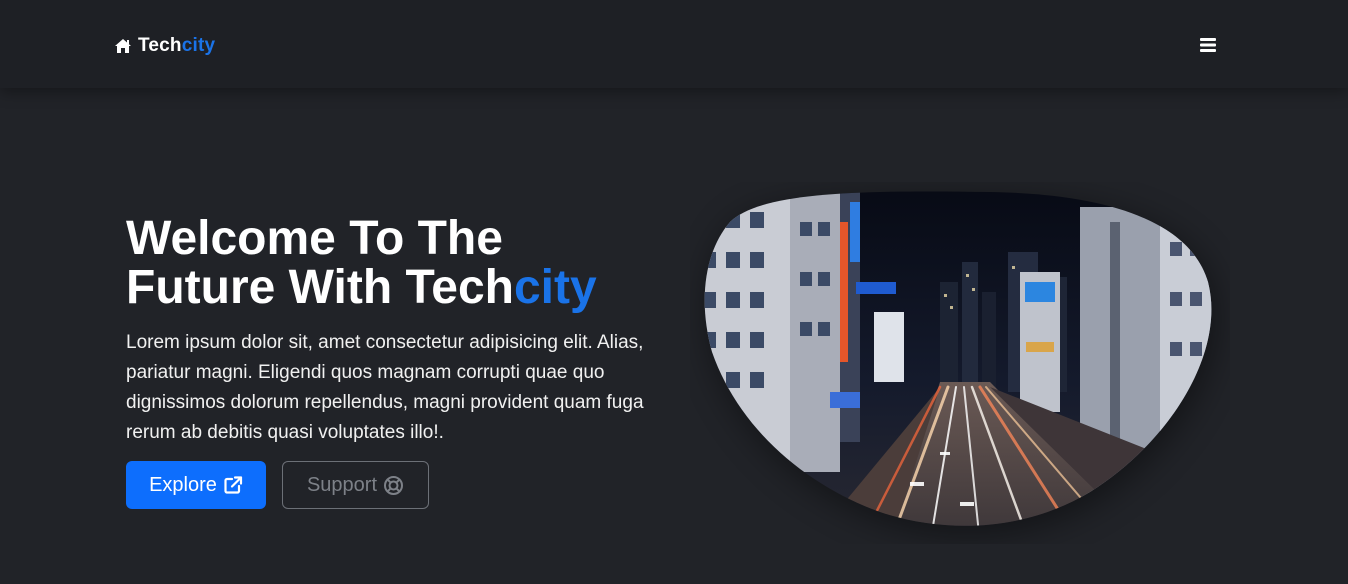 Image resolution: width=1348 pixels, height=584 pixels. Describe the element at coordinates (394, 485) in the screenshot. I see `life-ring-icon` at that location.